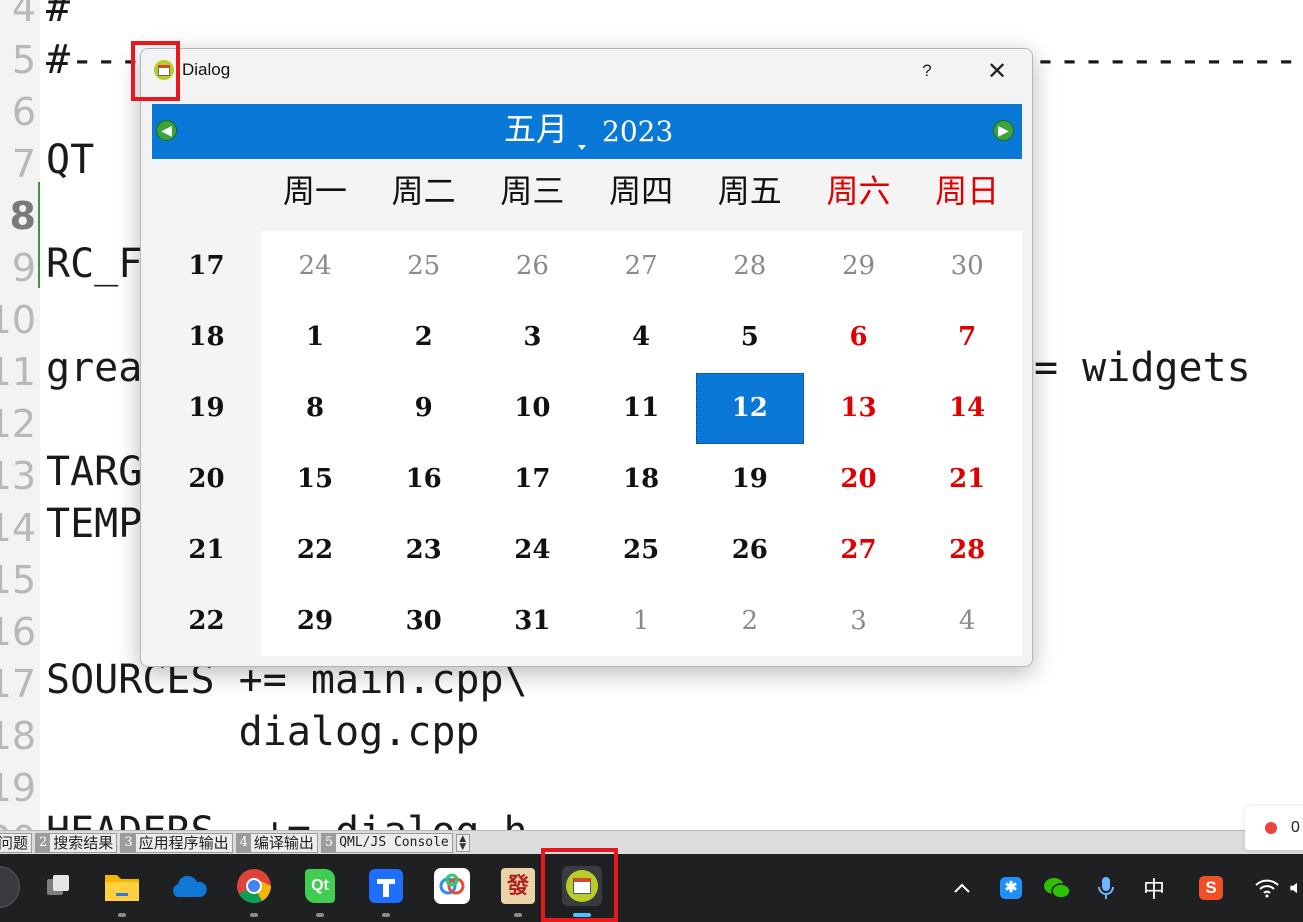 Image resolution: width=1303 pixels, height=922 pixels. Describe the element at coordinates (10, 887) in the screenshot. I see `search-icon` at that location.